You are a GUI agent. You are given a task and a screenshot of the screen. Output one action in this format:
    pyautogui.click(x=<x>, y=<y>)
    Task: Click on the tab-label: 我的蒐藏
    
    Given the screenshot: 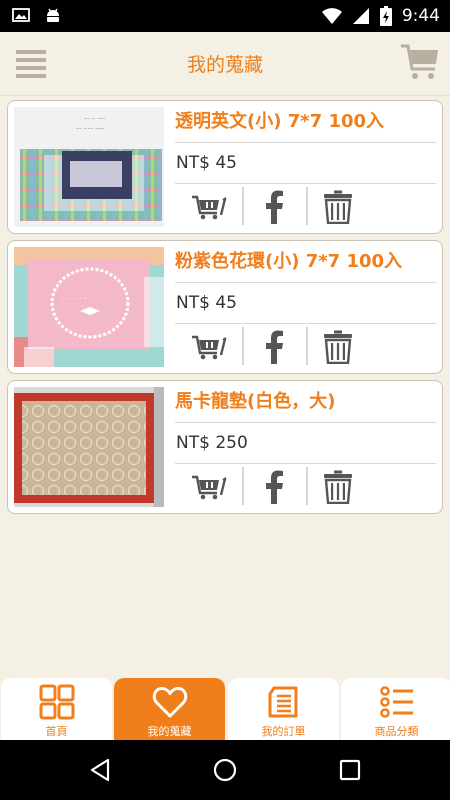 What is the action you would take?
    pyautogui.click(x=169, y=731)
    